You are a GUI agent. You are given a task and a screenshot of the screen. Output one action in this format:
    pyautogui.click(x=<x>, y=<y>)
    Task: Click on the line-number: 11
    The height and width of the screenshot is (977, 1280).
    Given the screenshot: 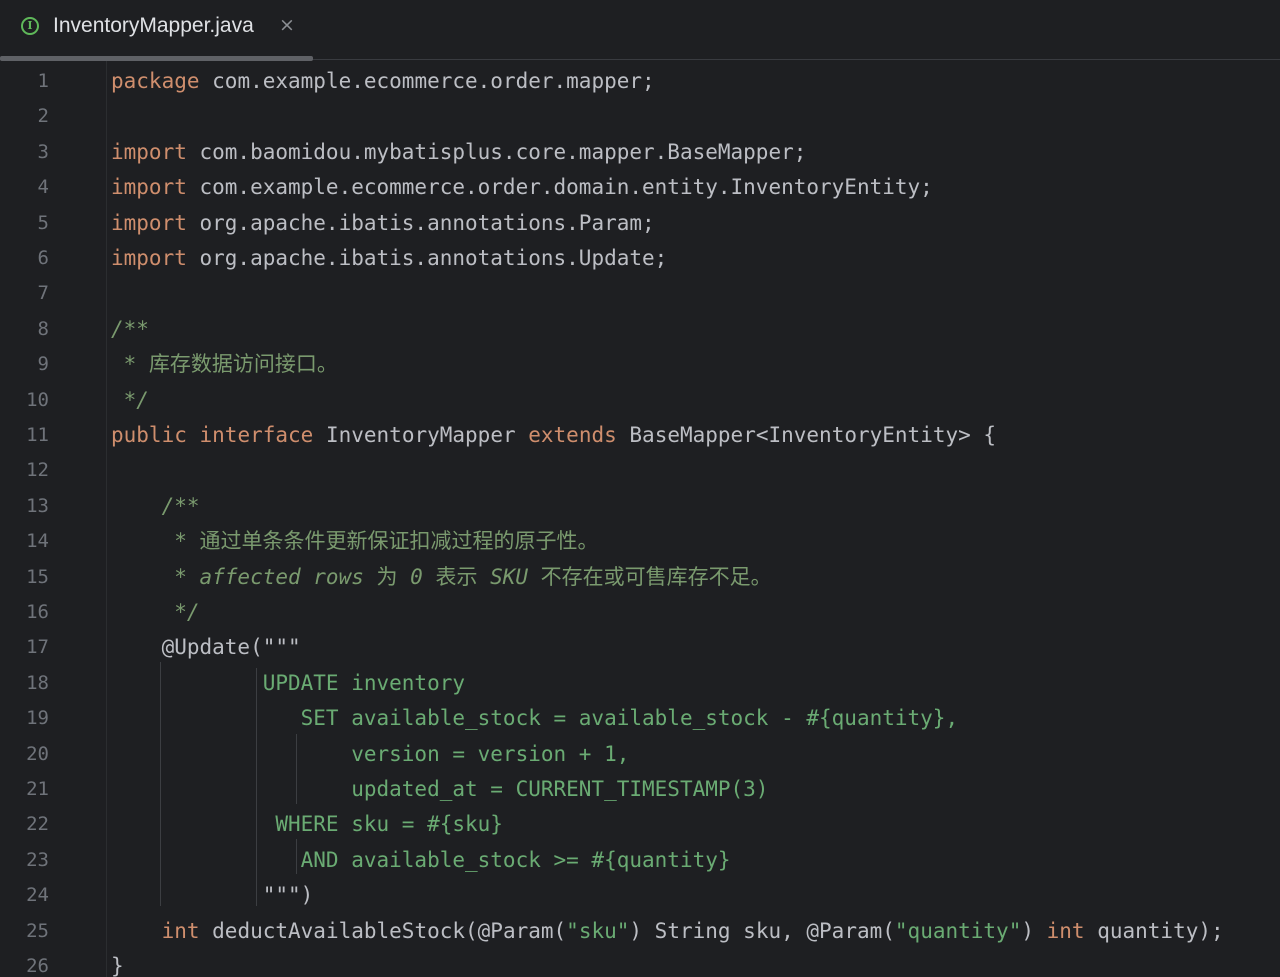 What is the action you would take?
    pyautogui.click(x=24, y=435)
    